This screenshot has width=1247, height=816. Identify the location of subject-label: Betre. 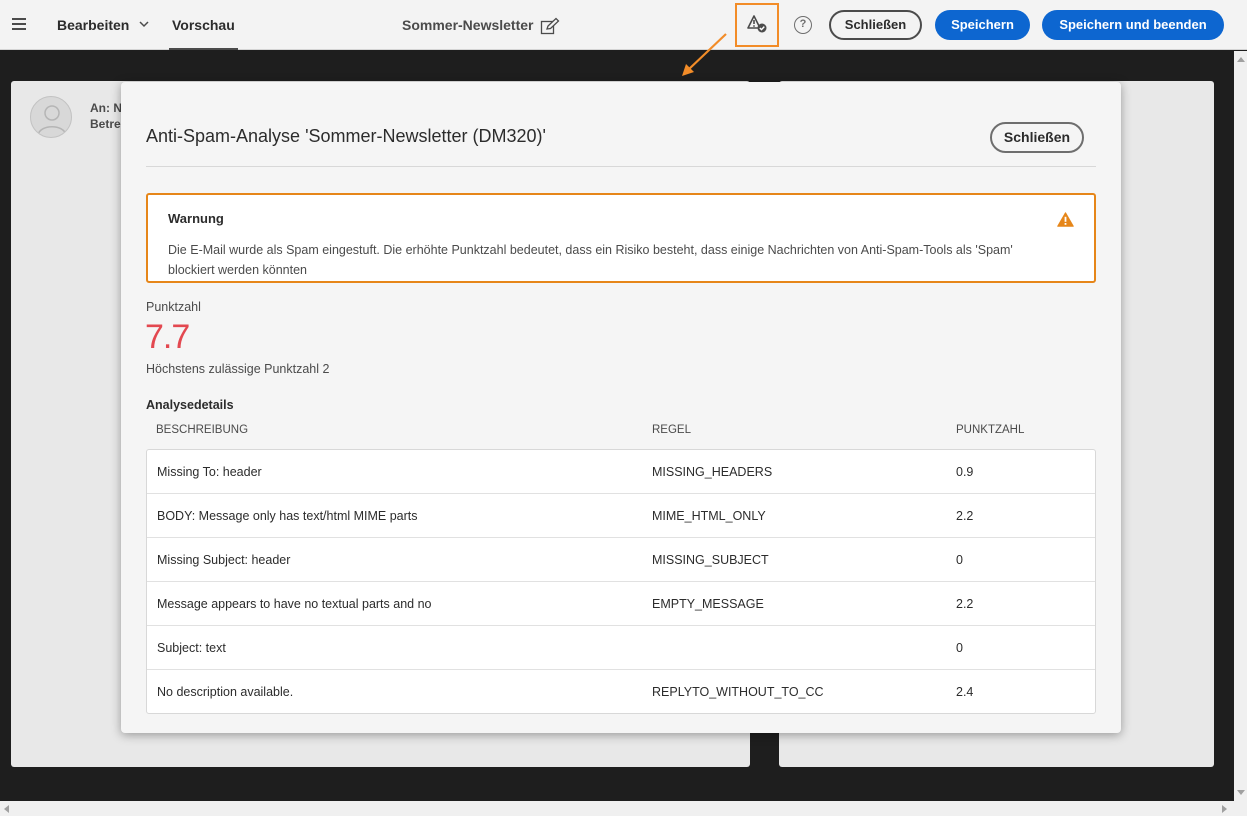
(105, 124).